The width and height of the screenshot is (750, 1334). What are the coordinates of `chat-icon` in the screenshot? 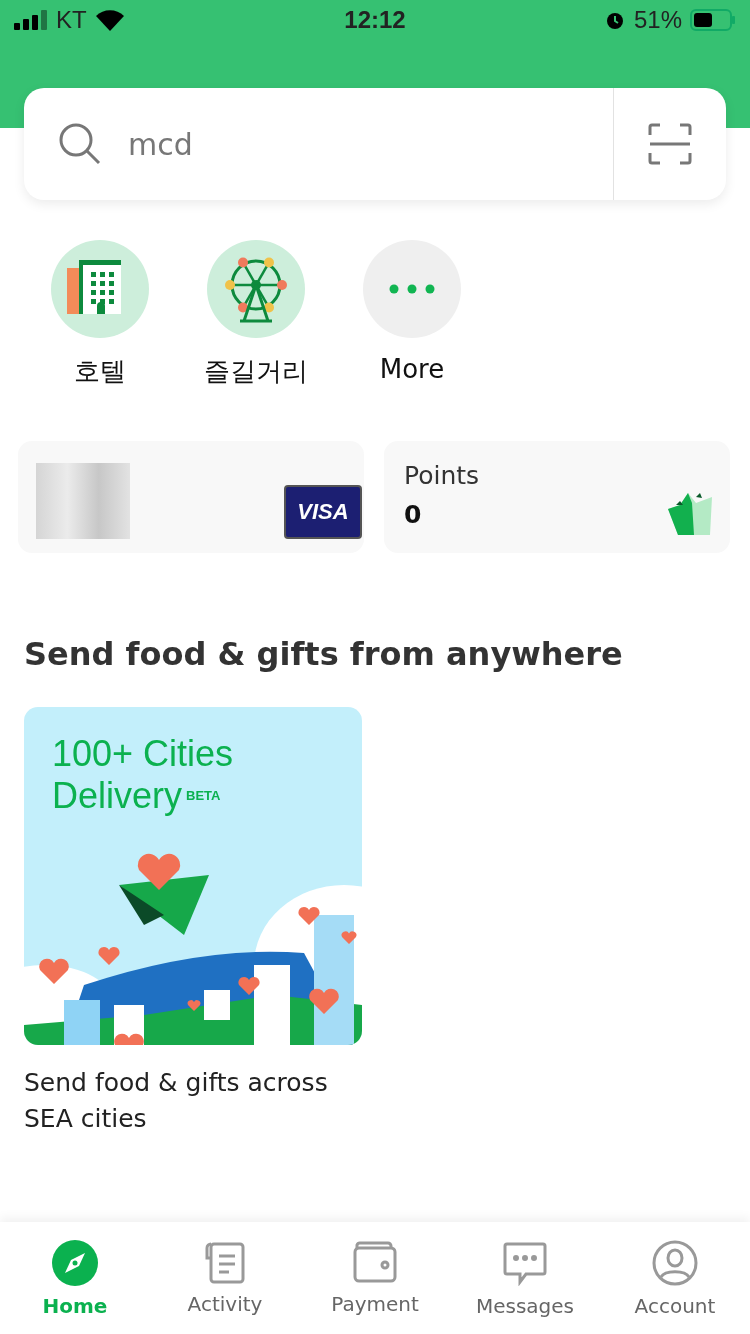 It's located at (525, 1263).